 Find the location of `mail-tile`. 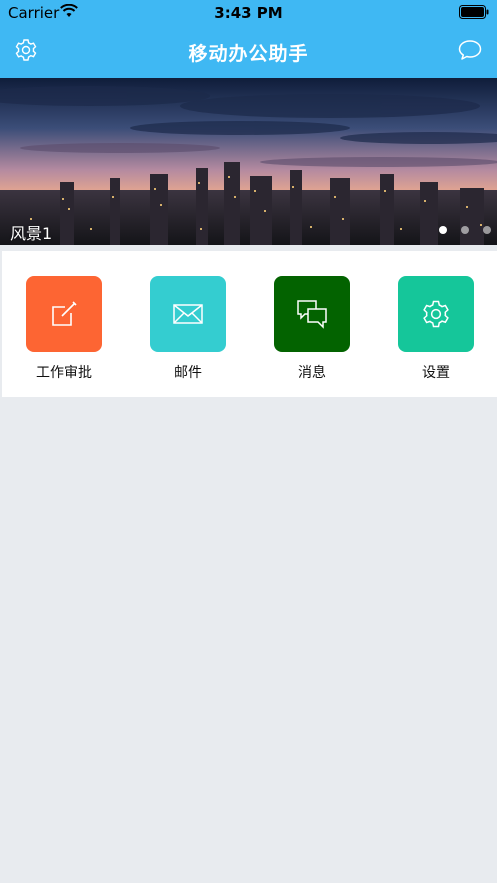

mail-tile is located at coordinates (188, 314).